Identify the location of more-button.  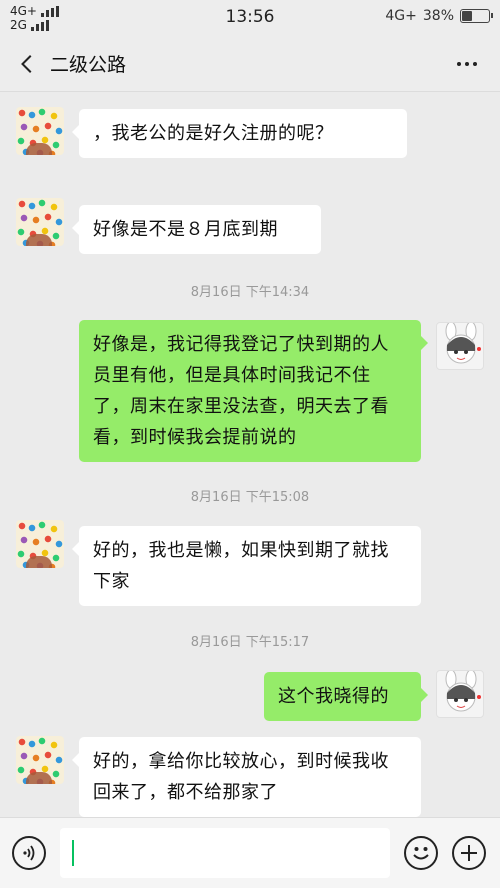
(467, 64).